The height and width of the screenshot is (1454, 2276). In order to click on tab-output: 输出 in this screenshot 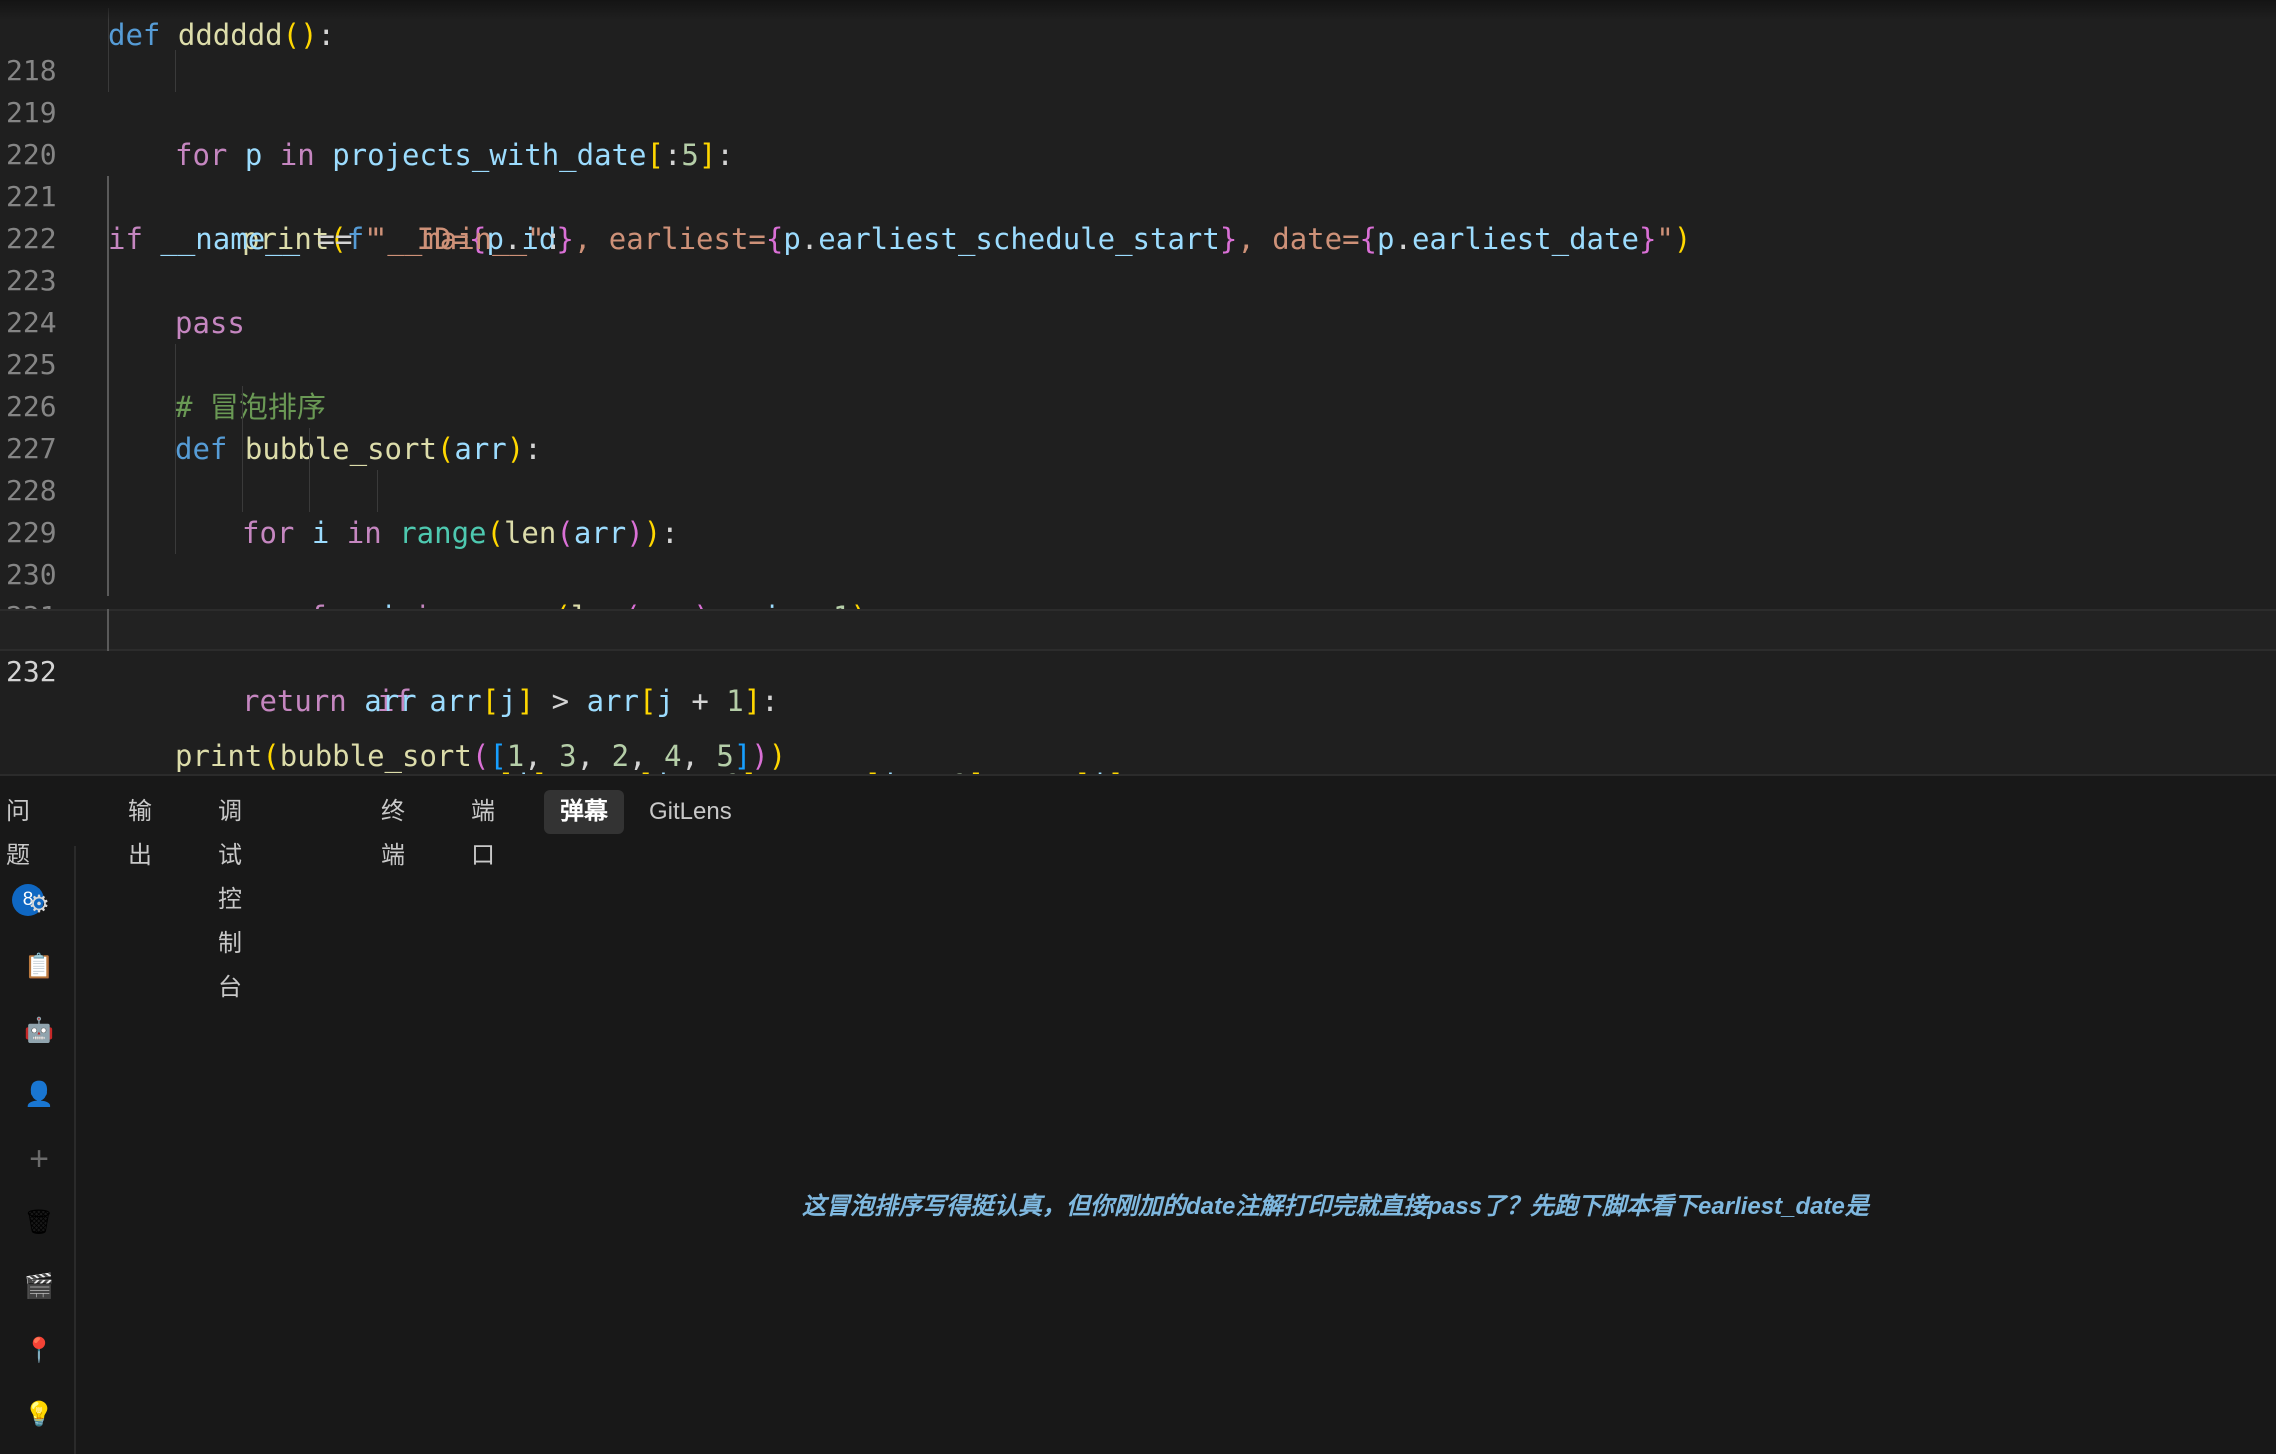, I will do `click(140, 829)`.